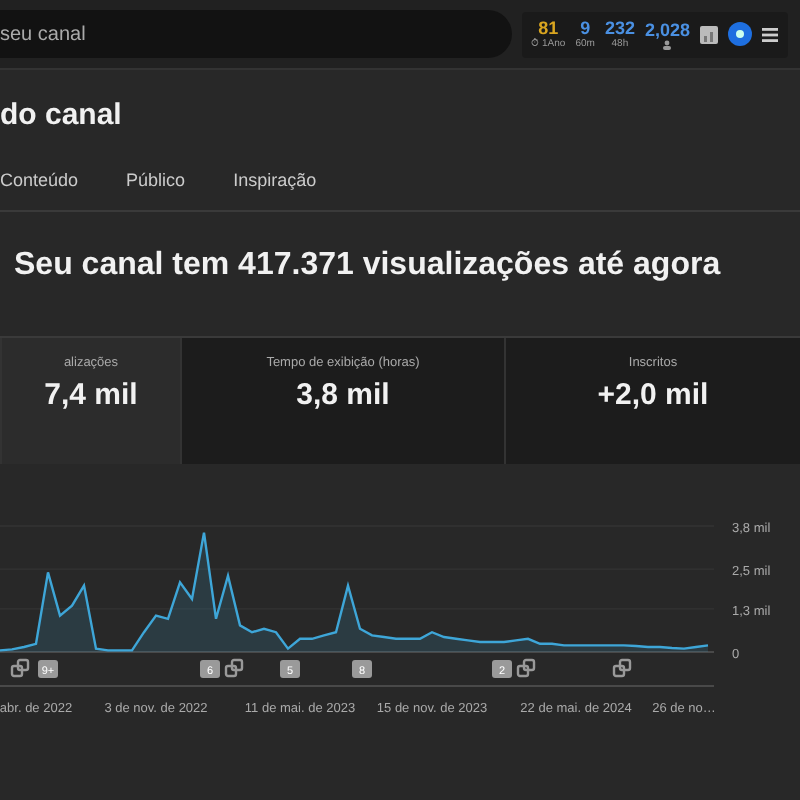 The image size is (800, 800). Describe the element at coordinates (256, 34) in the screenshot. I see `search-field: seu canal` at that location.